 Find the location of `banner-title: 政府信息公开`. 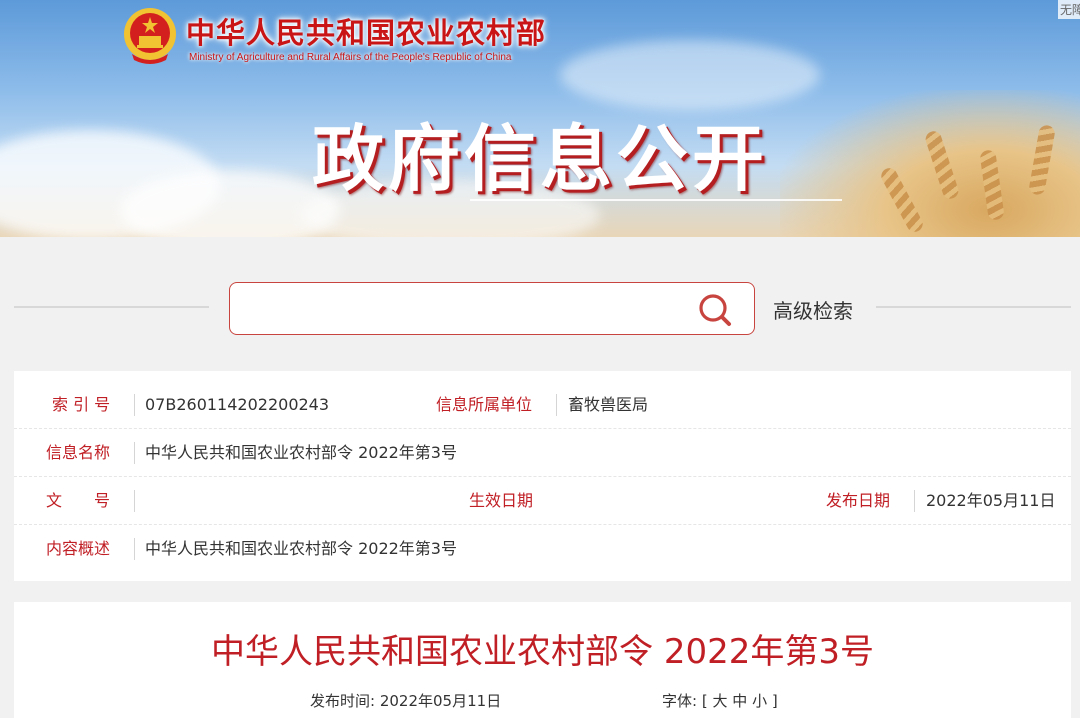

banner-title: 政府信息公开 is located at coordinates (540, 159).